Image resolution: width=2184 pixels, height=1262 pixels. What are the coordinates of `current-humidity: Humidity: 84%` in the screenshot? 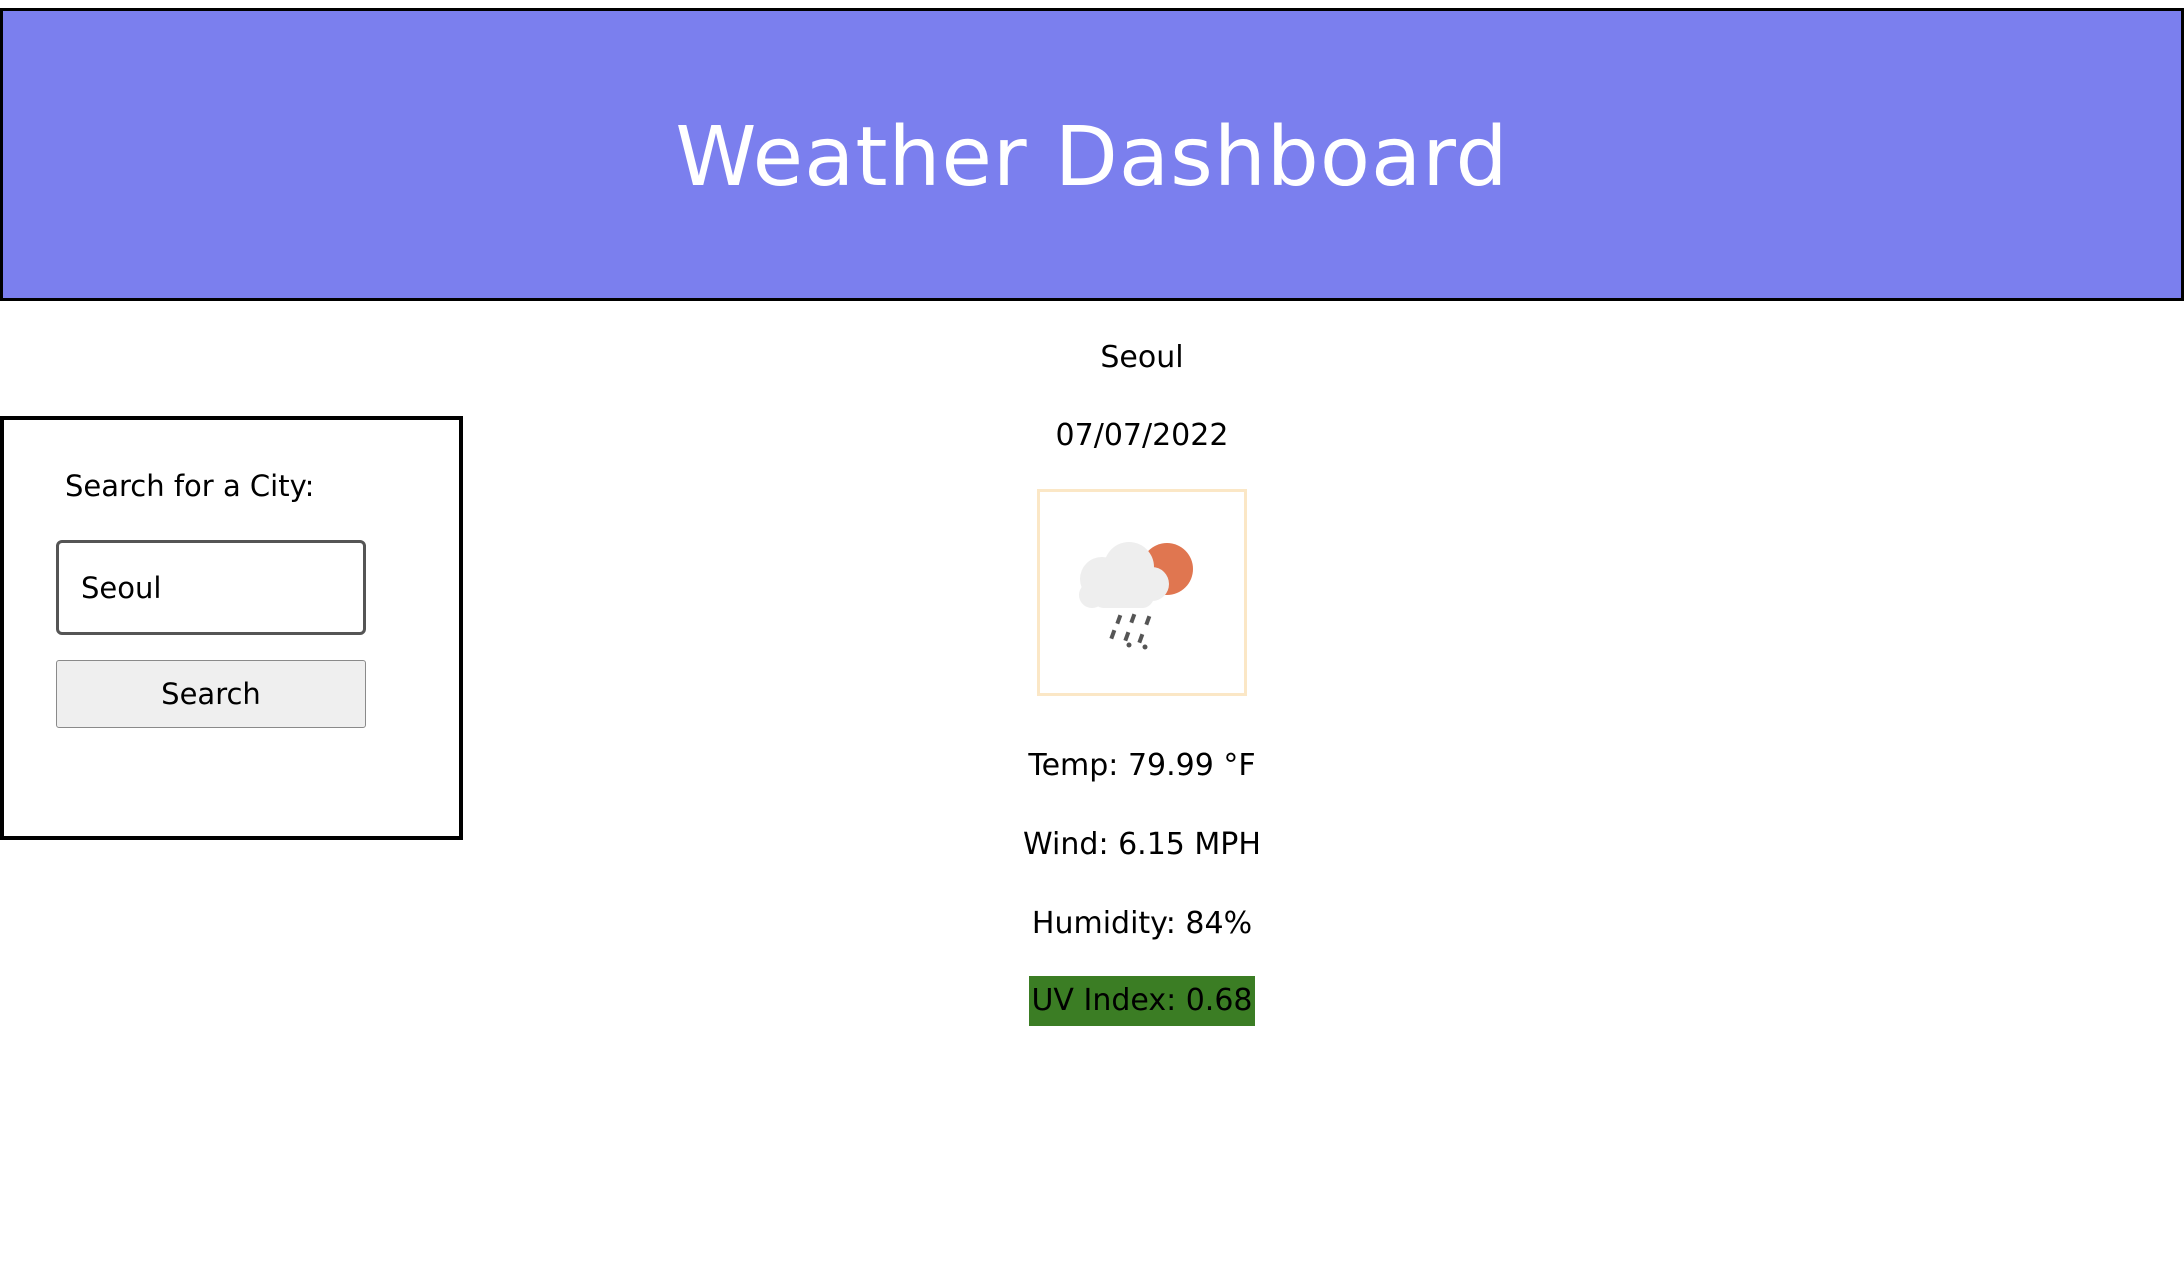 It's located at (1142, 923).